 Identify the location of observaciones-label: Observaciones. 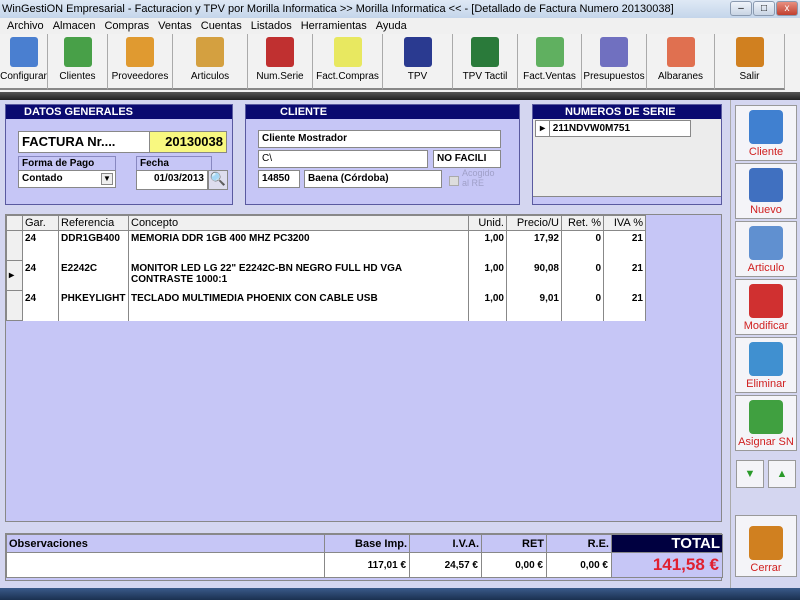
(165, 543).